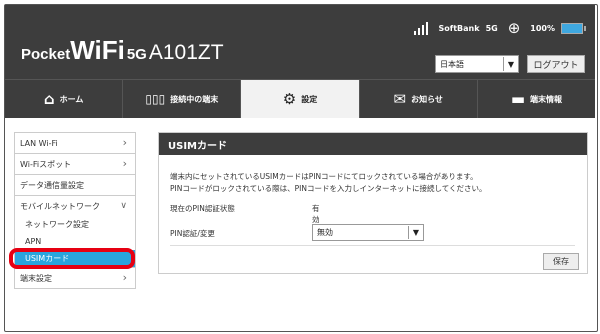 The width and height of the screenshot is (600, 334). What do you see at coordinates (372, 245) in the screenshot?
I see `divider` at bounding box center [372, 245].